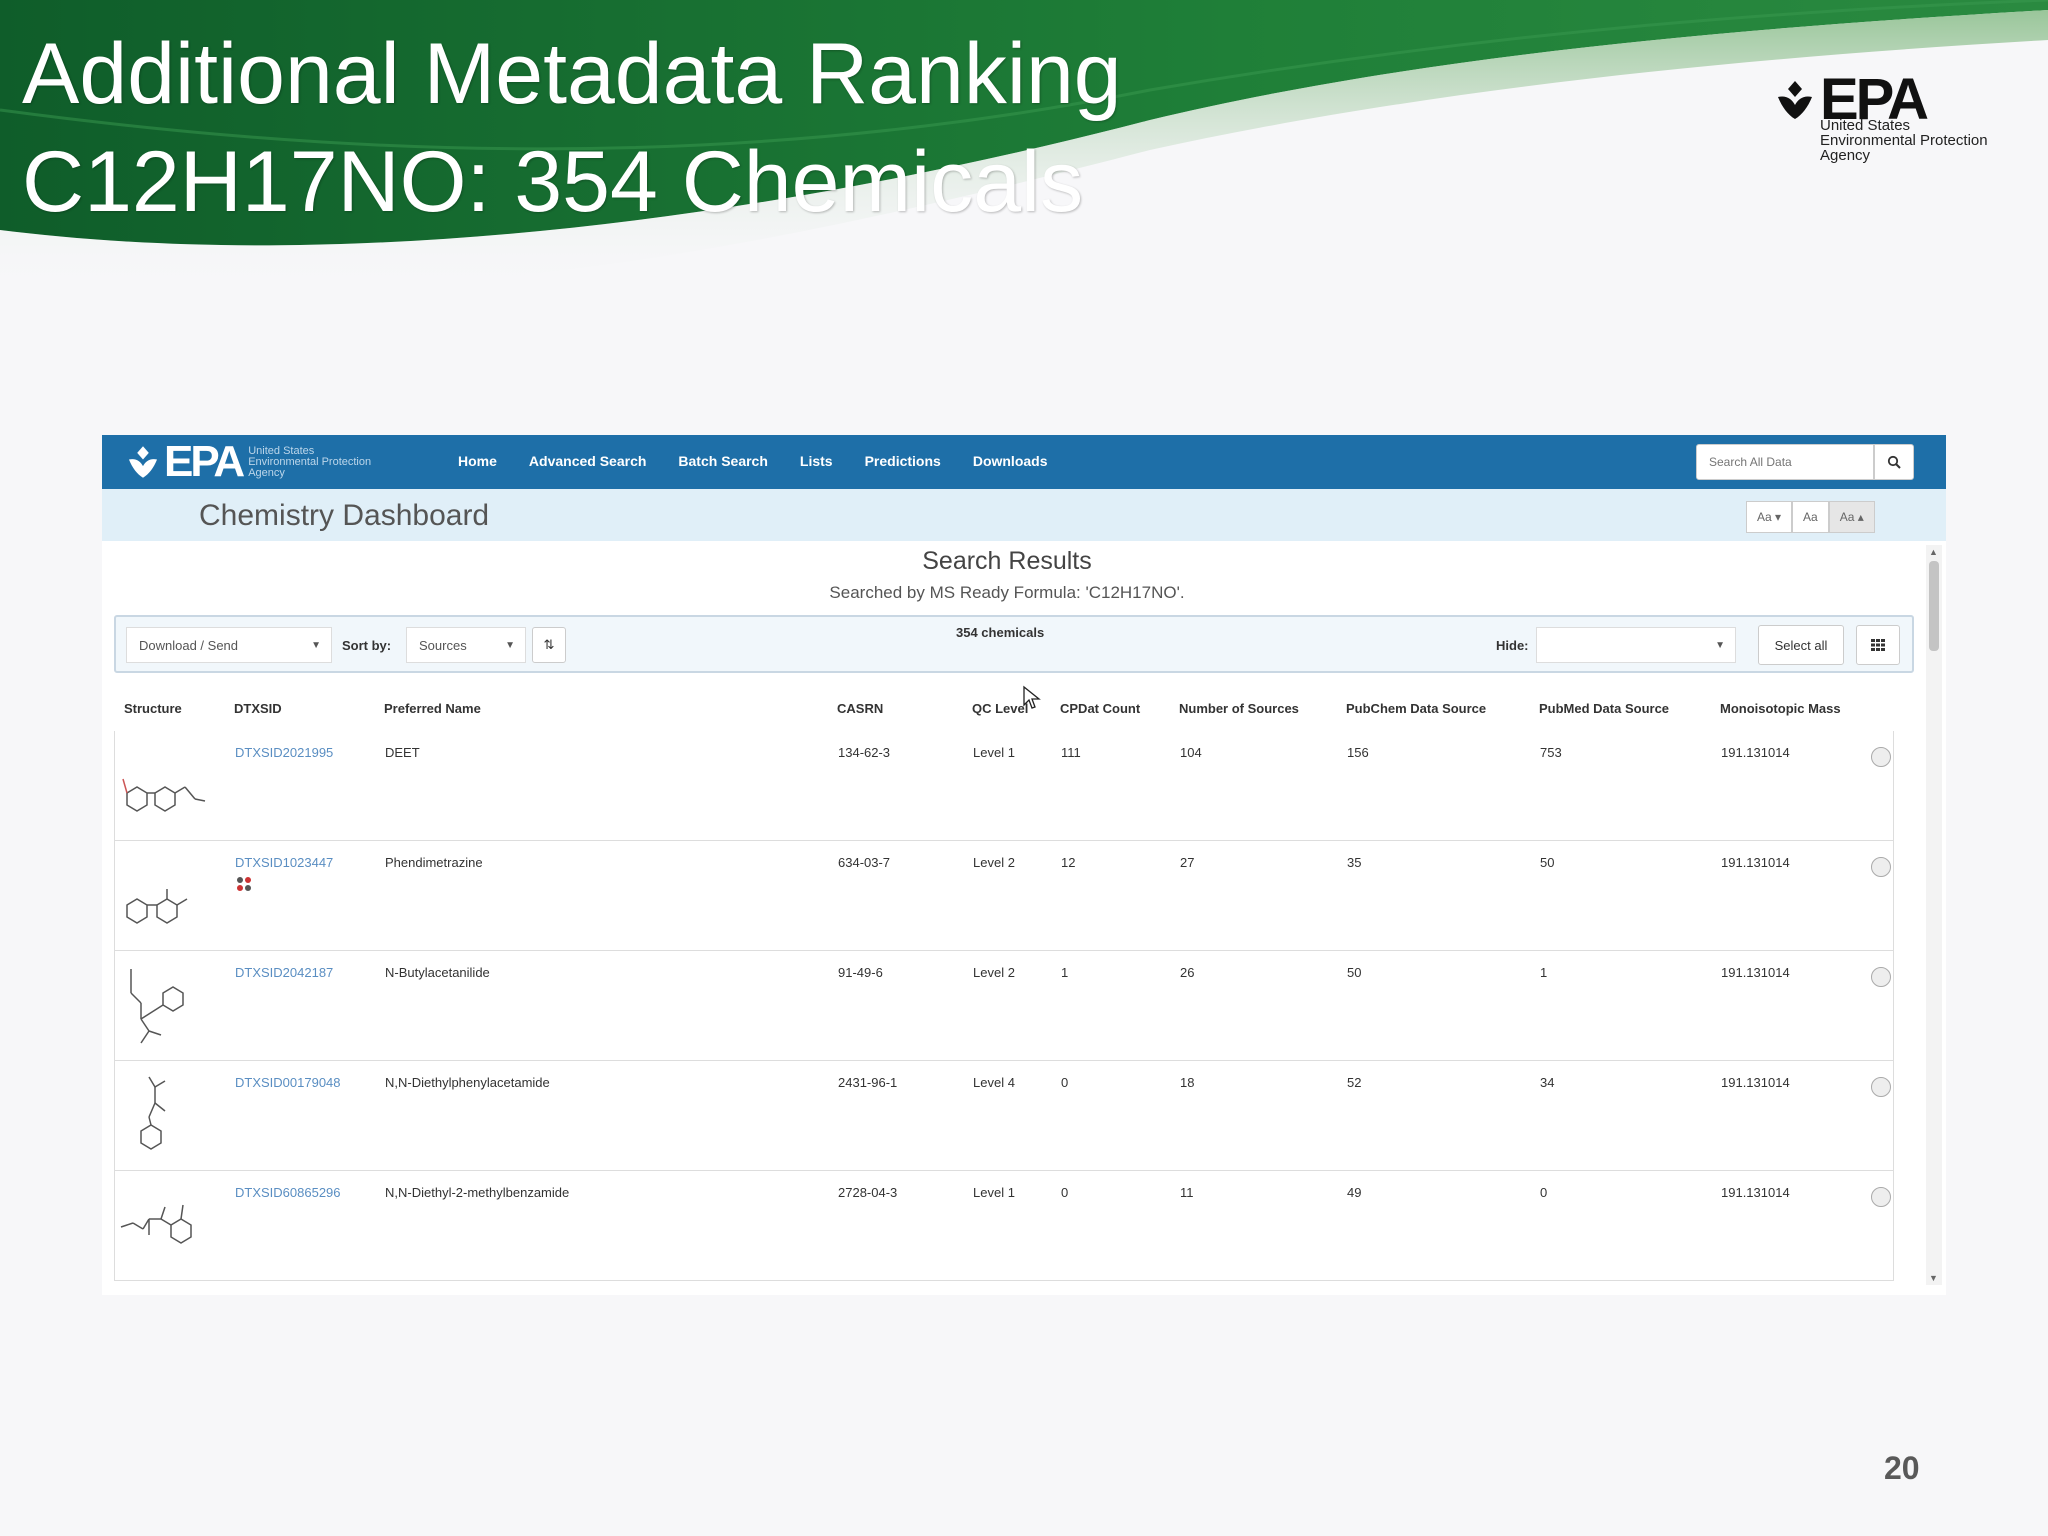 The height and width of the screenshot is (1536, 2048). What do you see at coordinates (994, 752) in the screenshot?
I see `qc-level: Level 1` at bounding box center [994, 752].